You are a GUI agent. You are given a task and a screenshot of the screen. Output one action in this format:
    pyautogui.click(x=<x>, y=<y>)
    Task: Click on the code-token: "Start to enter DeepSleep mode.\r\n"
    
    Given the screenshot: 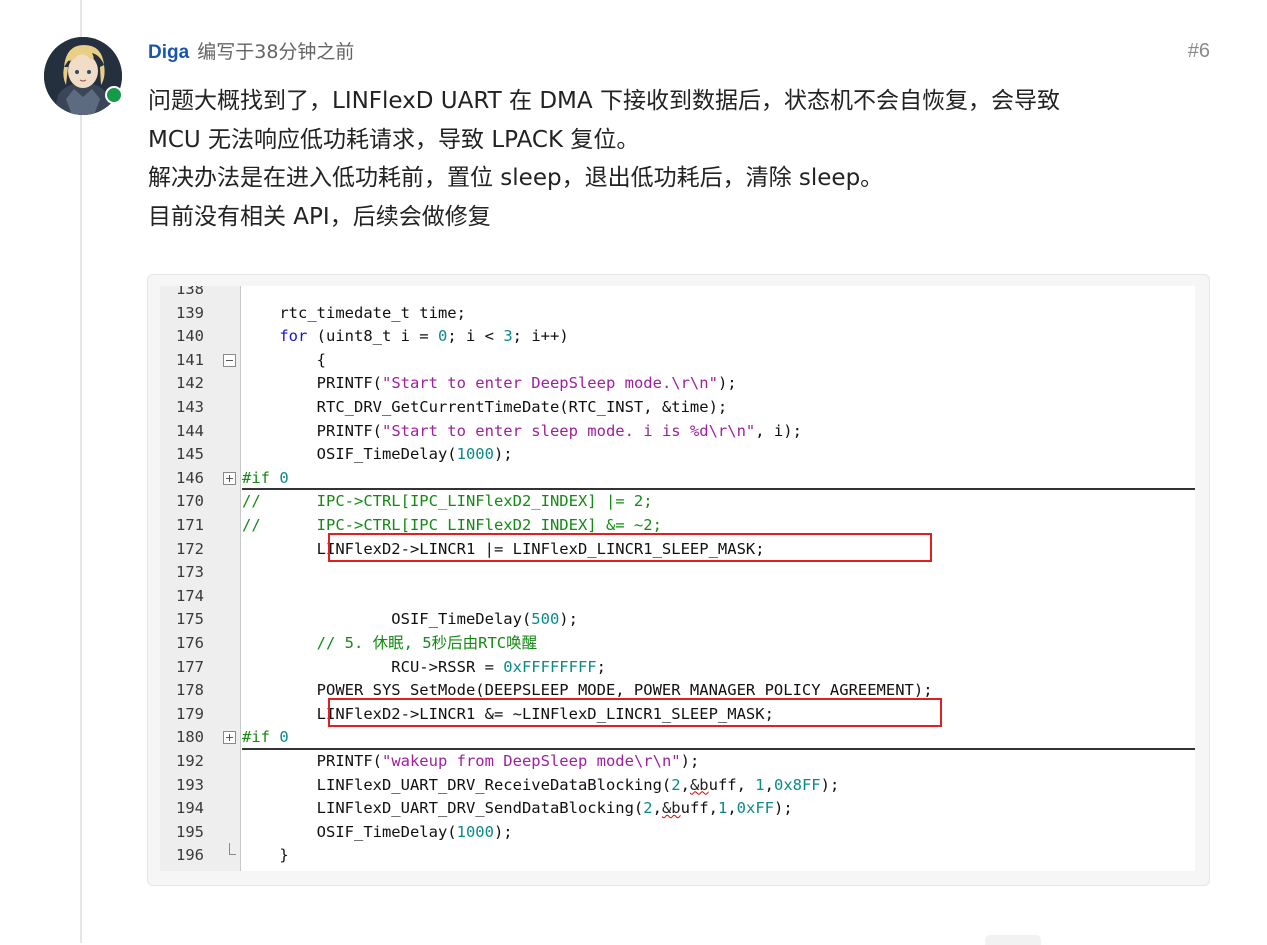 What is the action you would take?
    pyautogui.click(x=549, y=383)
    